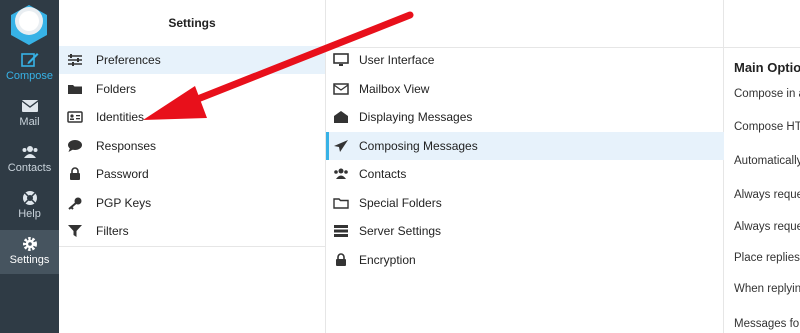 The width and height of the screenshot is (800, 333). What do you see at coordinates (341, 231) in the screenshot?
I see `server-icon` at bounding box center [341, 231].